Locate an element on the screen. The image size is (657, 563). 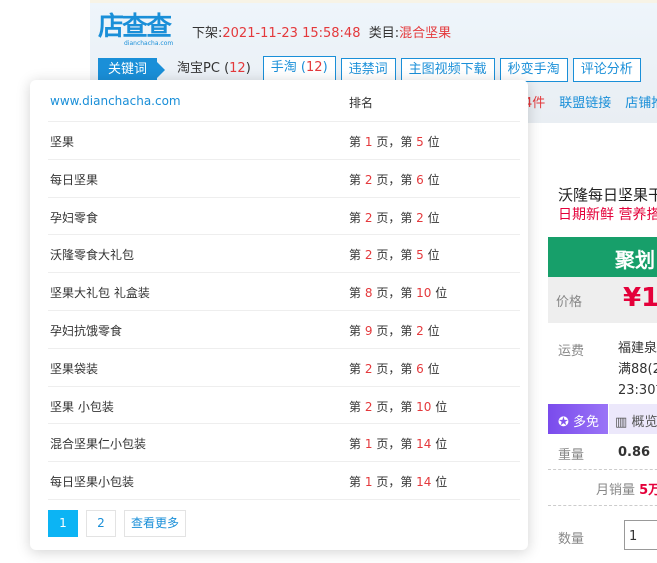
table-row: 每日坚果 第 2 页，第 6 位 is located at coordinates (284, 179).